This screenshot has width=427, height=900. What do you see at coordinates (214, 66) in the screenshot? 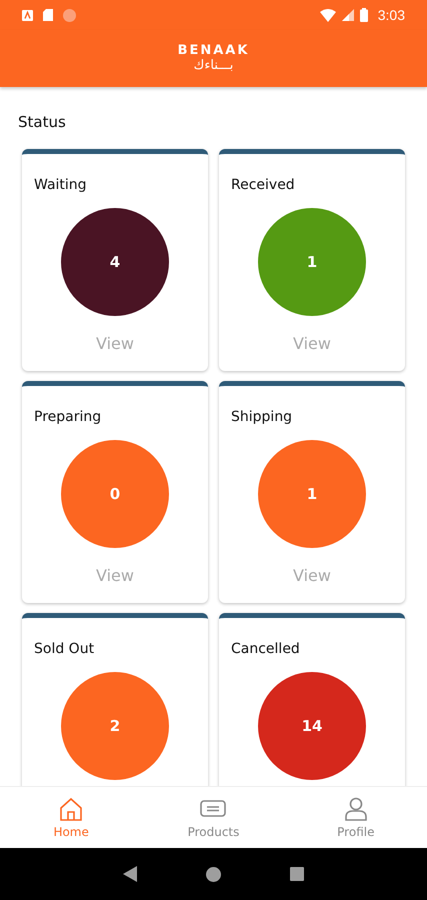
I see `logo-arabic-text: بـــناءك` at bounding box center [214, 66].